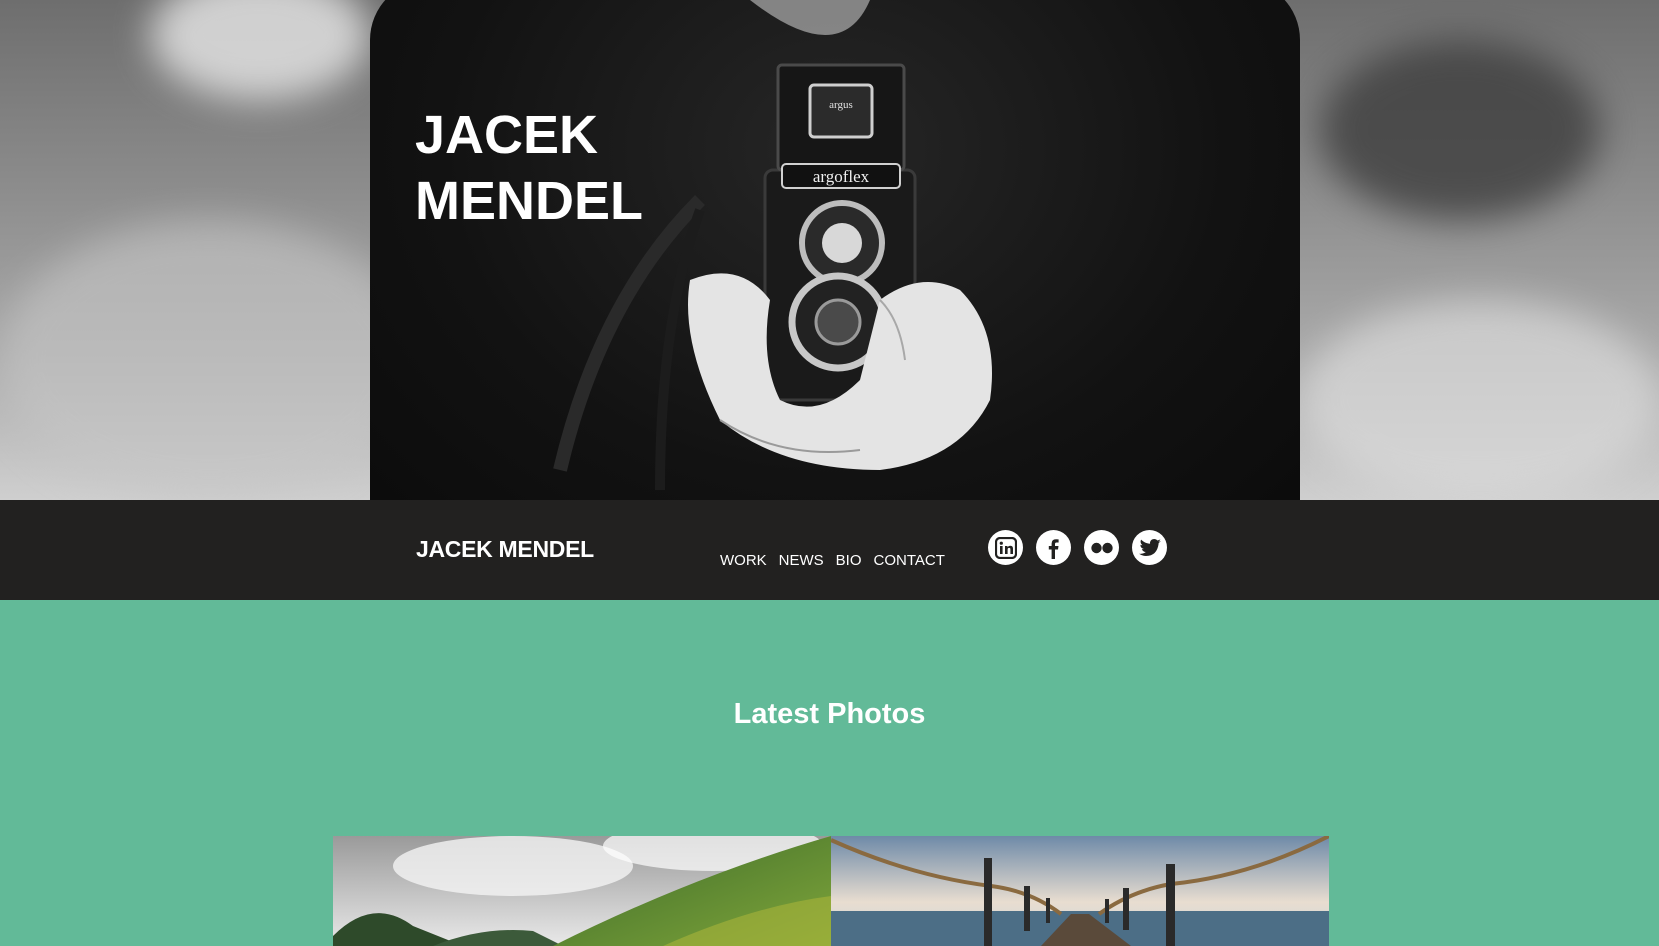  What do you see at coordinates (1080, 891) in the screenshot?
I see `photo-thumb-pier` at bounding box center [1080, 891].